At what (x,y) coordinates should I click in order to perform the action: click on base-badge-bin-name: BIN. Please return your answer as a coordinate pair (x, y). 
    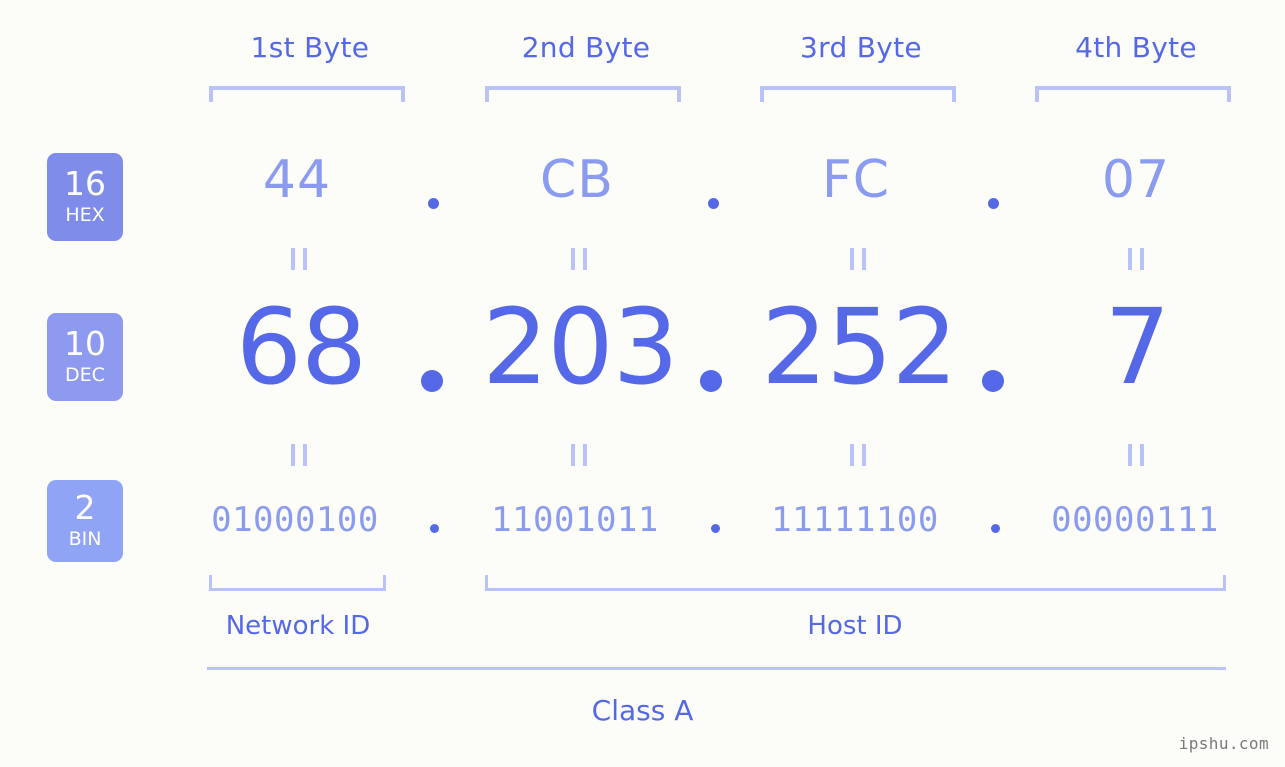
    Looking at the image, I should click on (85, 538).